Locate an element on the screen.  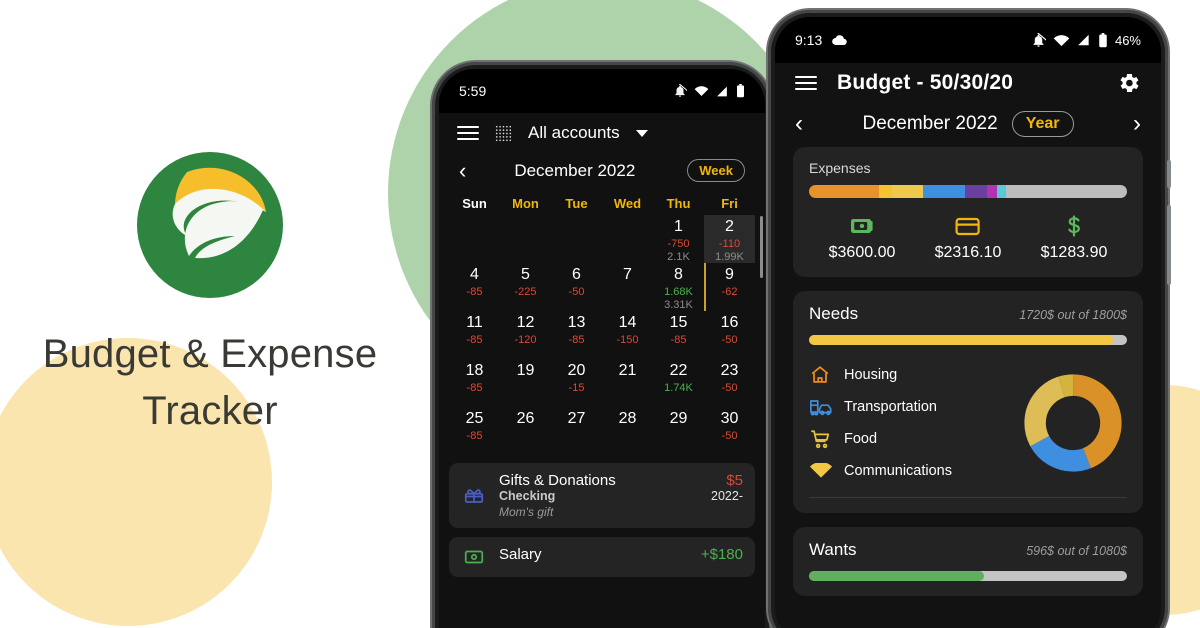
chevron-right-icon: › is located at coordinates (1137, 124).